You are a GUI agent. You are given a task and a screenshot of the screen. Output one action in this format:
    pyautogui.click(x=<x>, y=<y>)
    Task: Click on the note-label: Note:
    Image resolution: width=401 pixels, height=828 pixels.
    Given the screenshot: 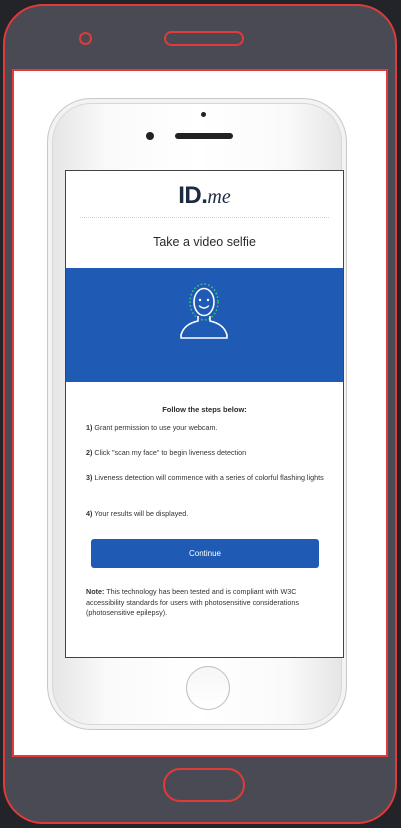 What is the action you would take?
    pyautogui.click(x=95, y=591)
    